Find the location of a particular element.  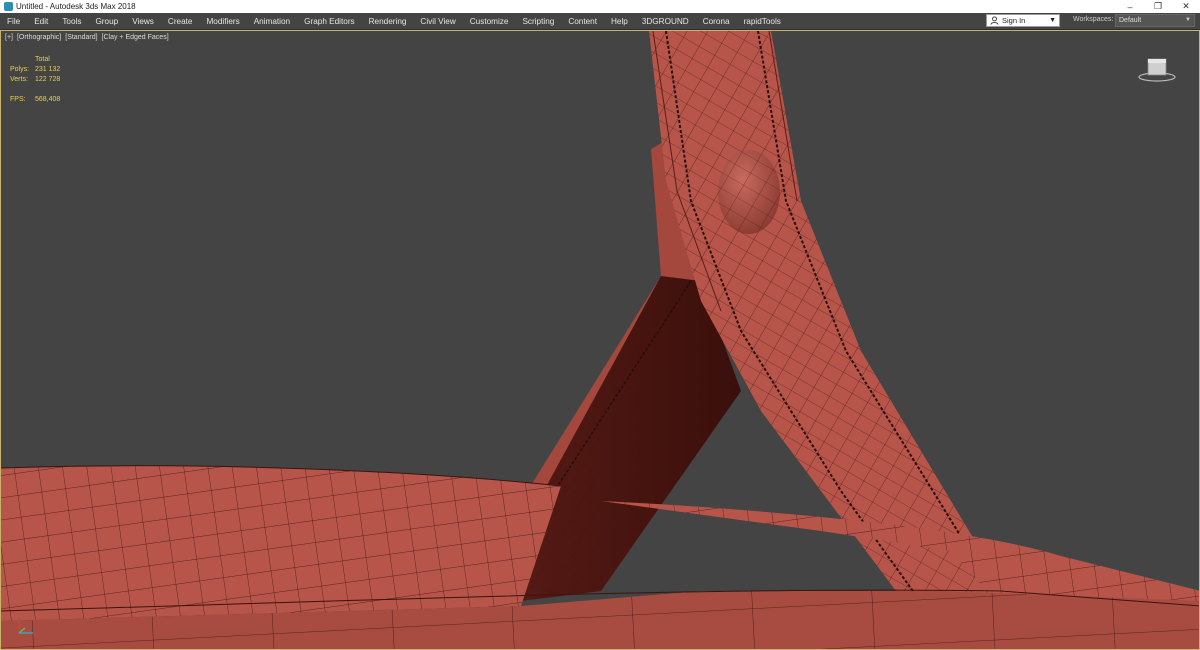

menu-content: Content is located at coordinates (582, 21).